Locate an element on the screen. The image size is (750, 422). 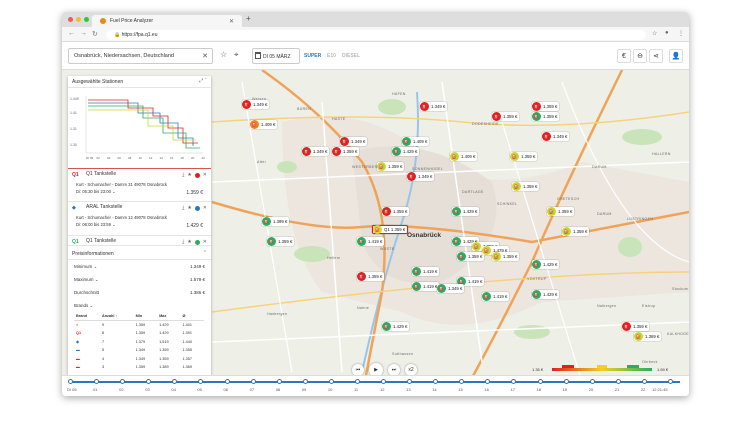
date-picker: DI 05 MÄRZ is located at coordinates (276, 56).